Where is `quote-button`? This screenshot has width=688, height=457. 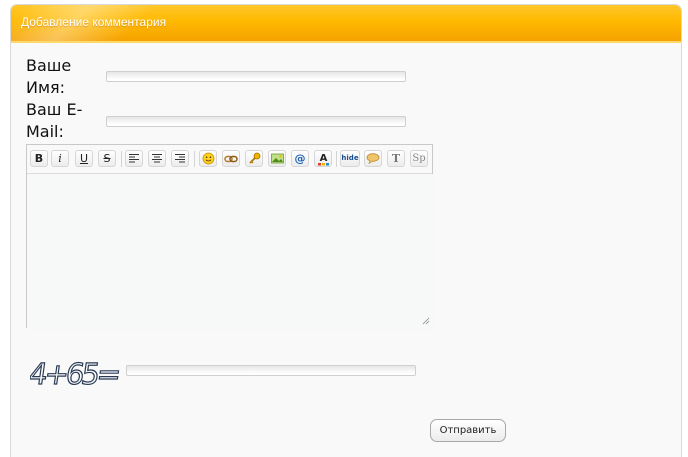 quote-button is located at coordinates (373, 158).